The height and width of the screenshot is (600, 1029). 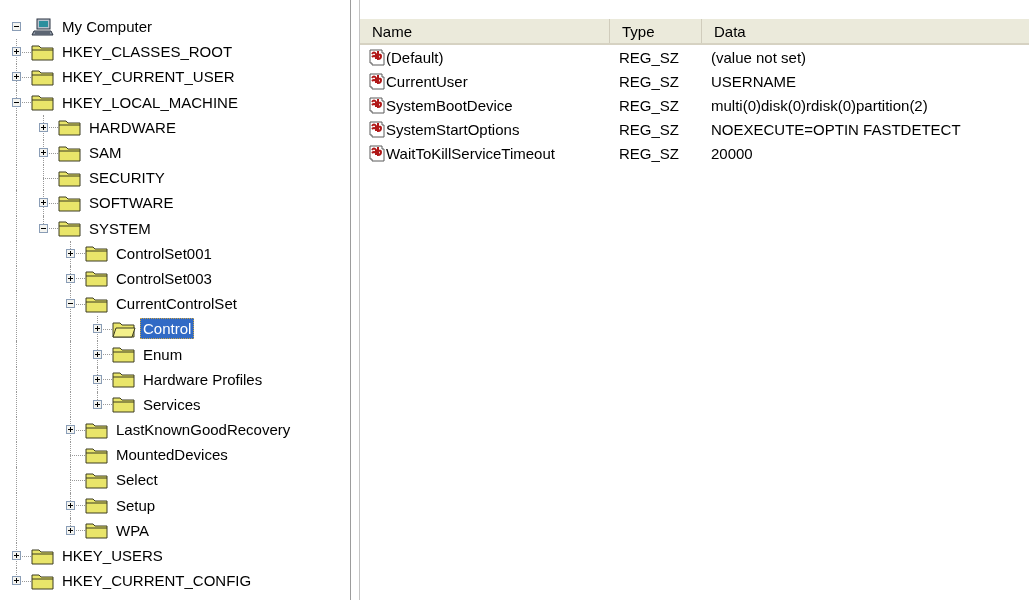 I want to click on table-cell-text: 20000, so click(x=732, y=153).